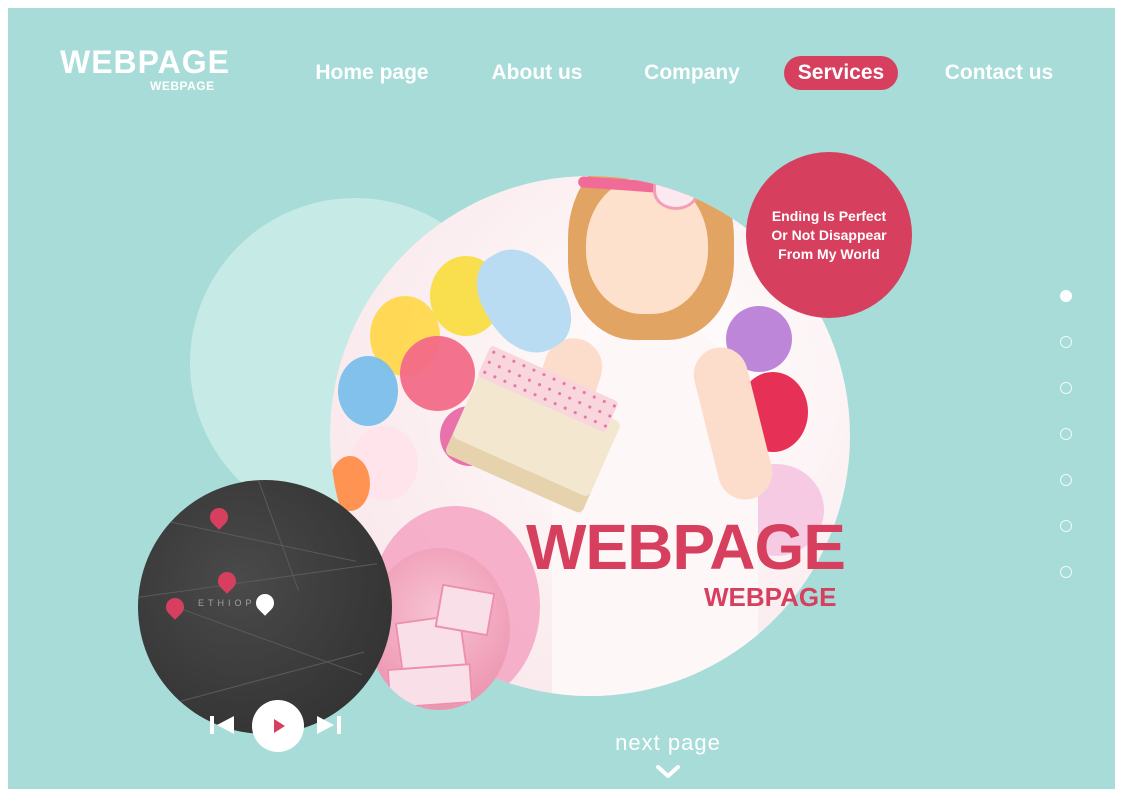 Image resolution: width=1123 pixels, height=796 pixels. I want to click on badge-line-3: From My World, so click(829, 253).